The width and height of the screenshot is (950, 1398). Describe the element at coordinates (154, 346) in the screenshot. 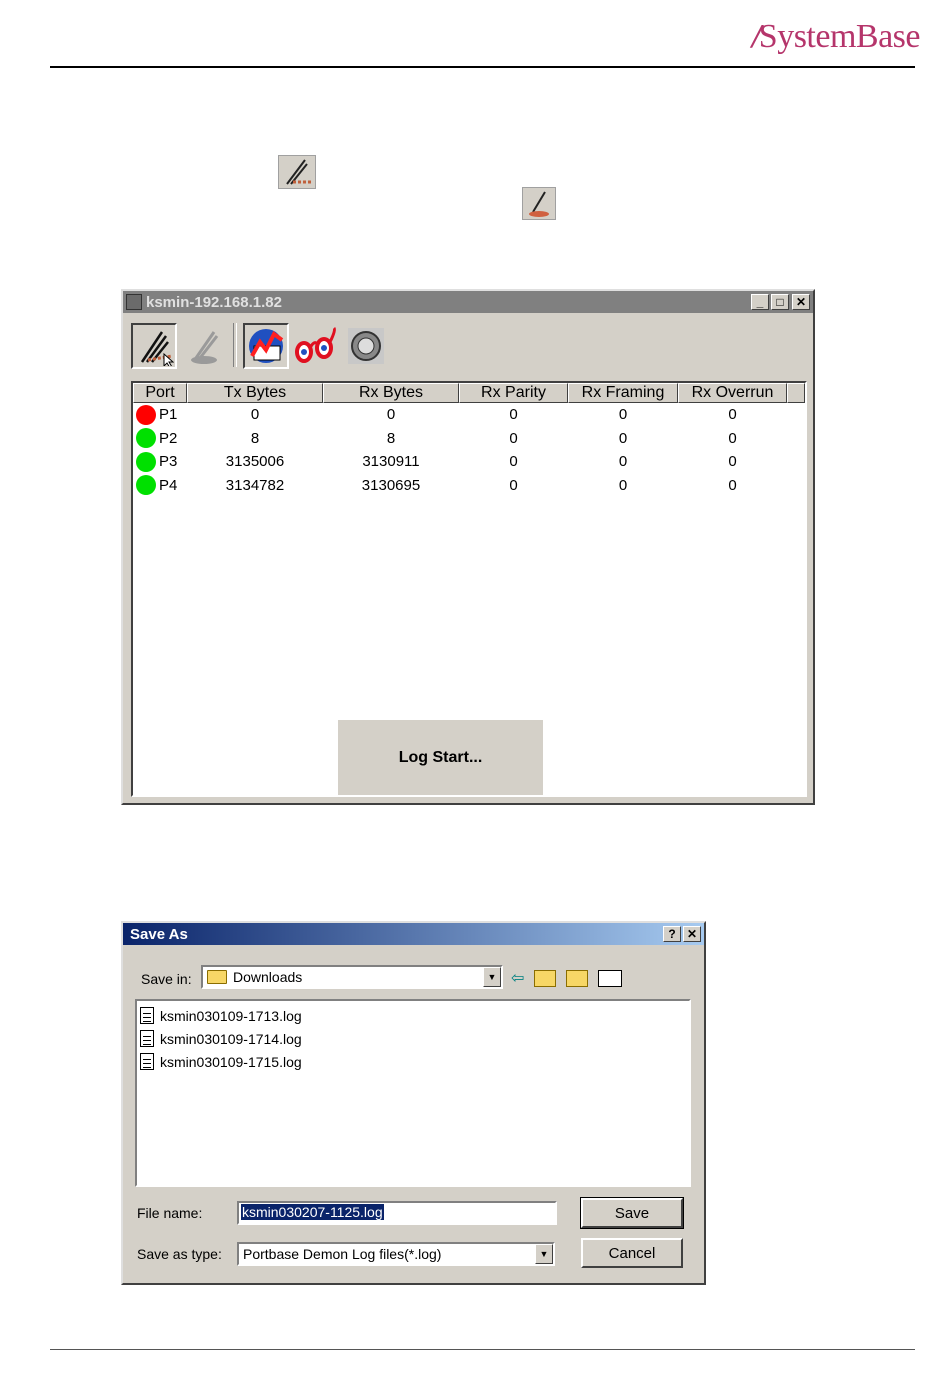

I see `log-start-icon` at that location.